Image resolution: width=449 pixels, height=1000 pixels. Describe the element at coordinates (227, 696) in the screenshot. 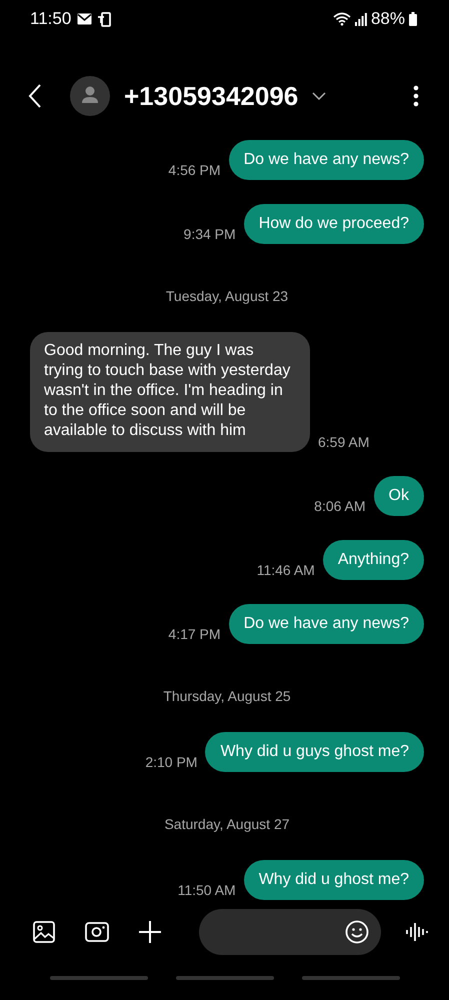

I see `date-separator: Thursday, August 25` at that location.